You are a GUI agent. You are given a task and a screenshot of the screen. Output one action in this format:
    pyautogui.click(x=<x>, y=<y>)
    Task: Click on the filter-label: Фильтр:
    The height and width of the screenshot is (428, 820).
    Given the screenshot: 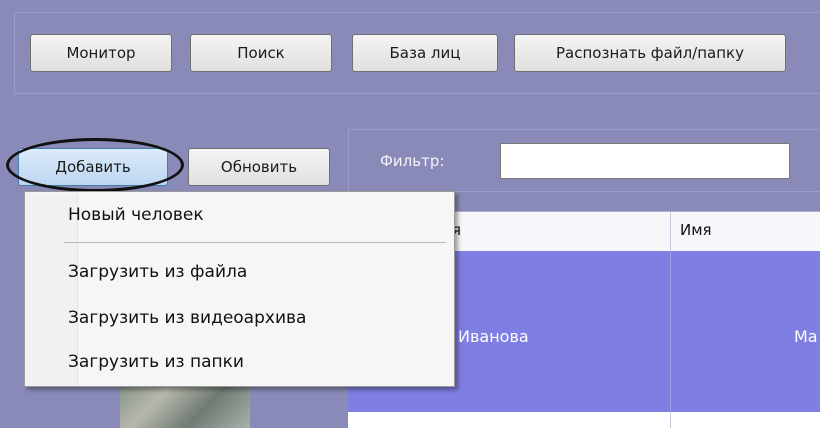 What is the action you would take?
    pyautogui.click(x=412, y=161)
    